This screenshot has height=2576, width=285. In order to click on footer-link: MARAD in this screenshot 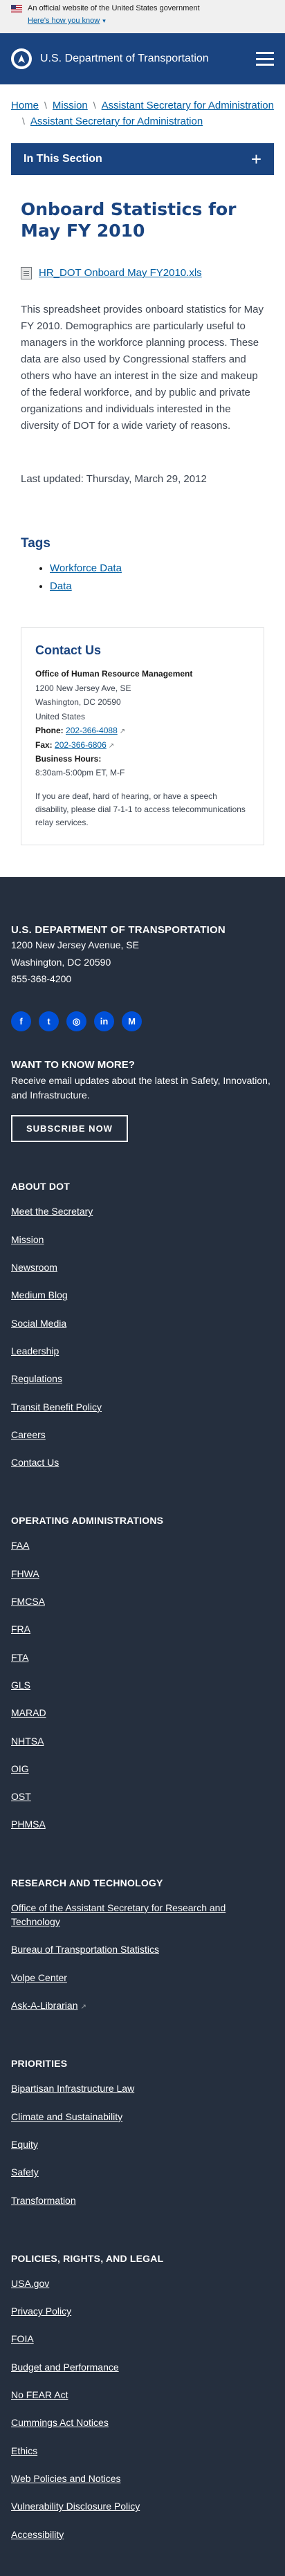, I will do `click(29, 1712)`.